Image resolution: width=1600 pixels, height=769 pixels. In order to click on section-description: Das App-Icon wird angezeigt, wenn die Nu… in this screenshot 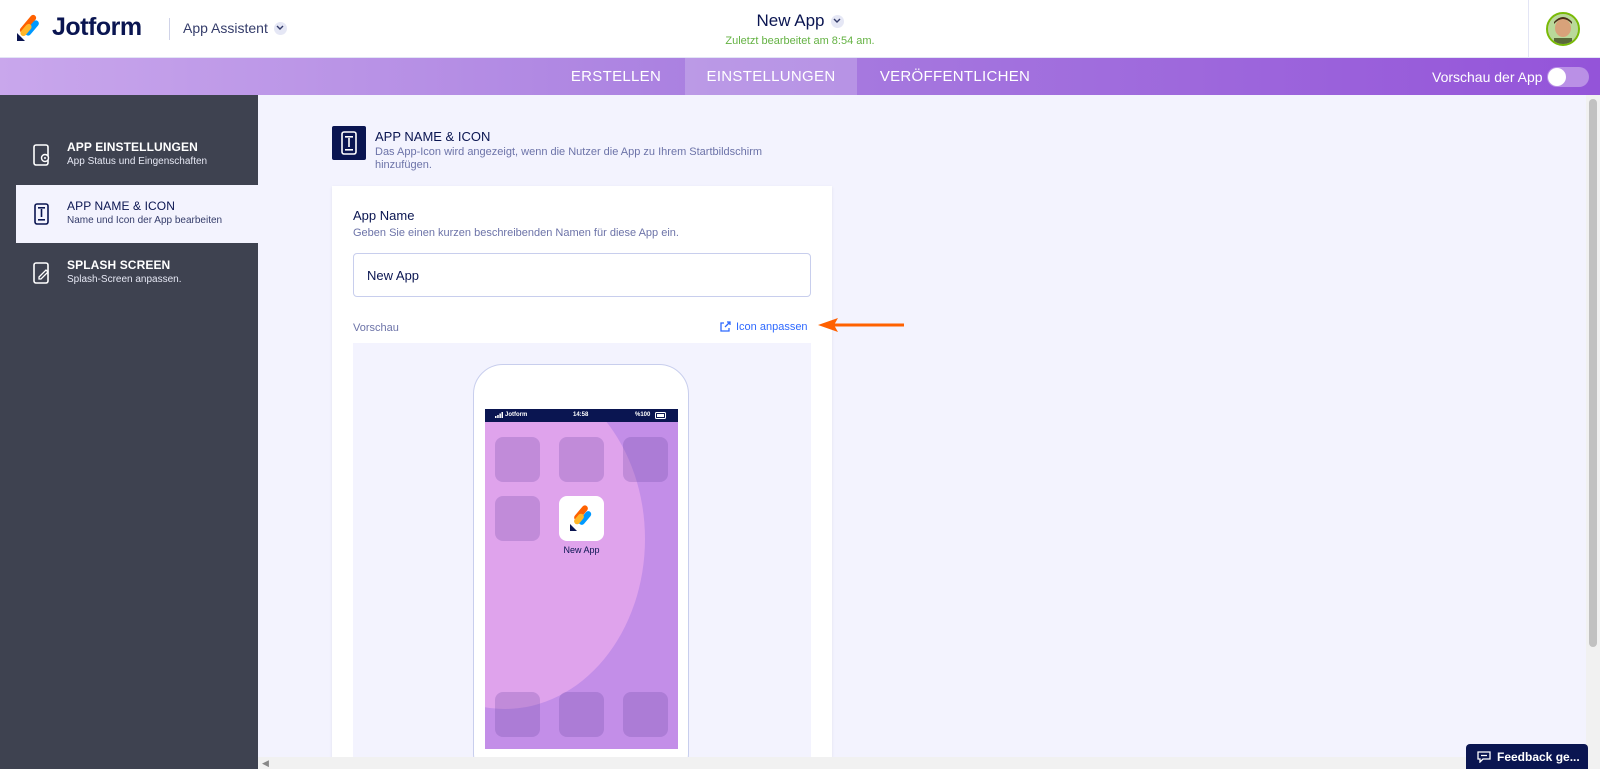, I will do `click(569, 158)`.